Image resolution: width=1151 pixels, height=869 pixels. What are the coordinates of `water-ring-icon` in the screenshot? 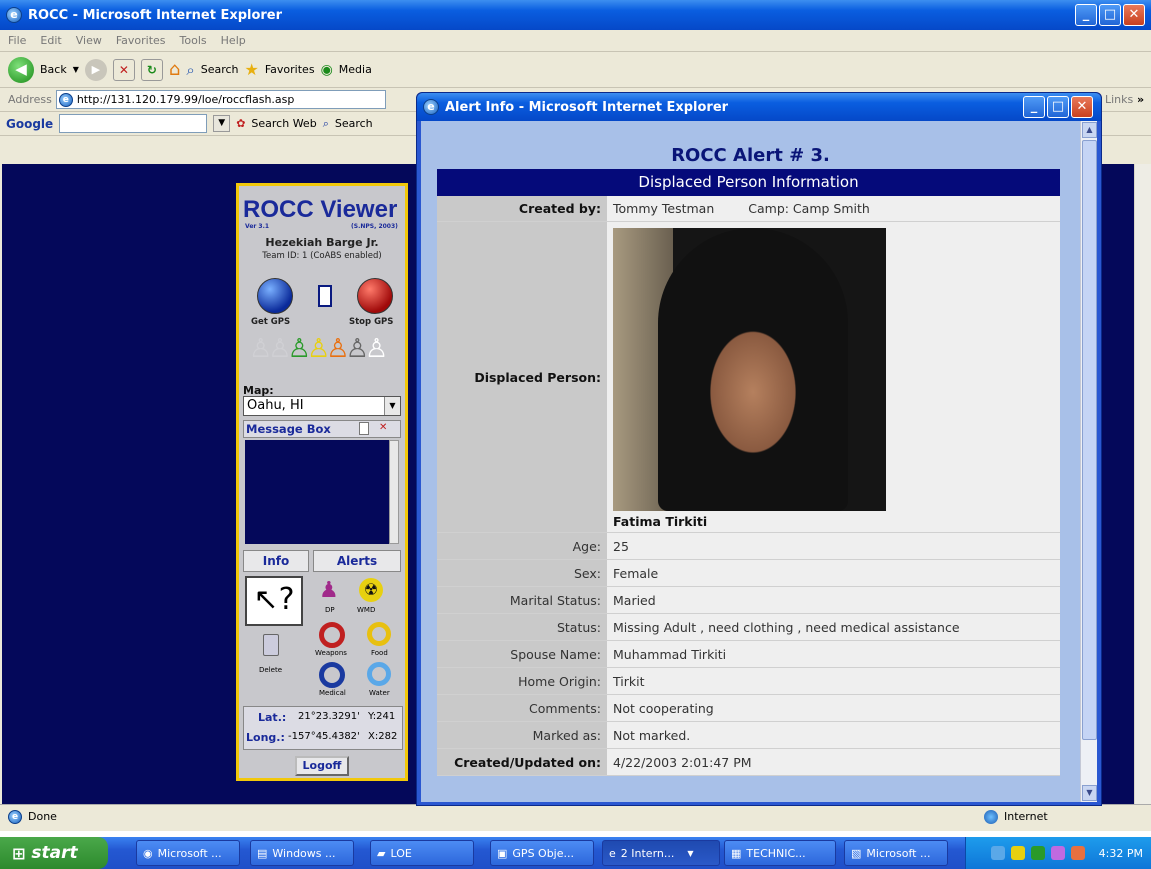 It's located at (379, 674).